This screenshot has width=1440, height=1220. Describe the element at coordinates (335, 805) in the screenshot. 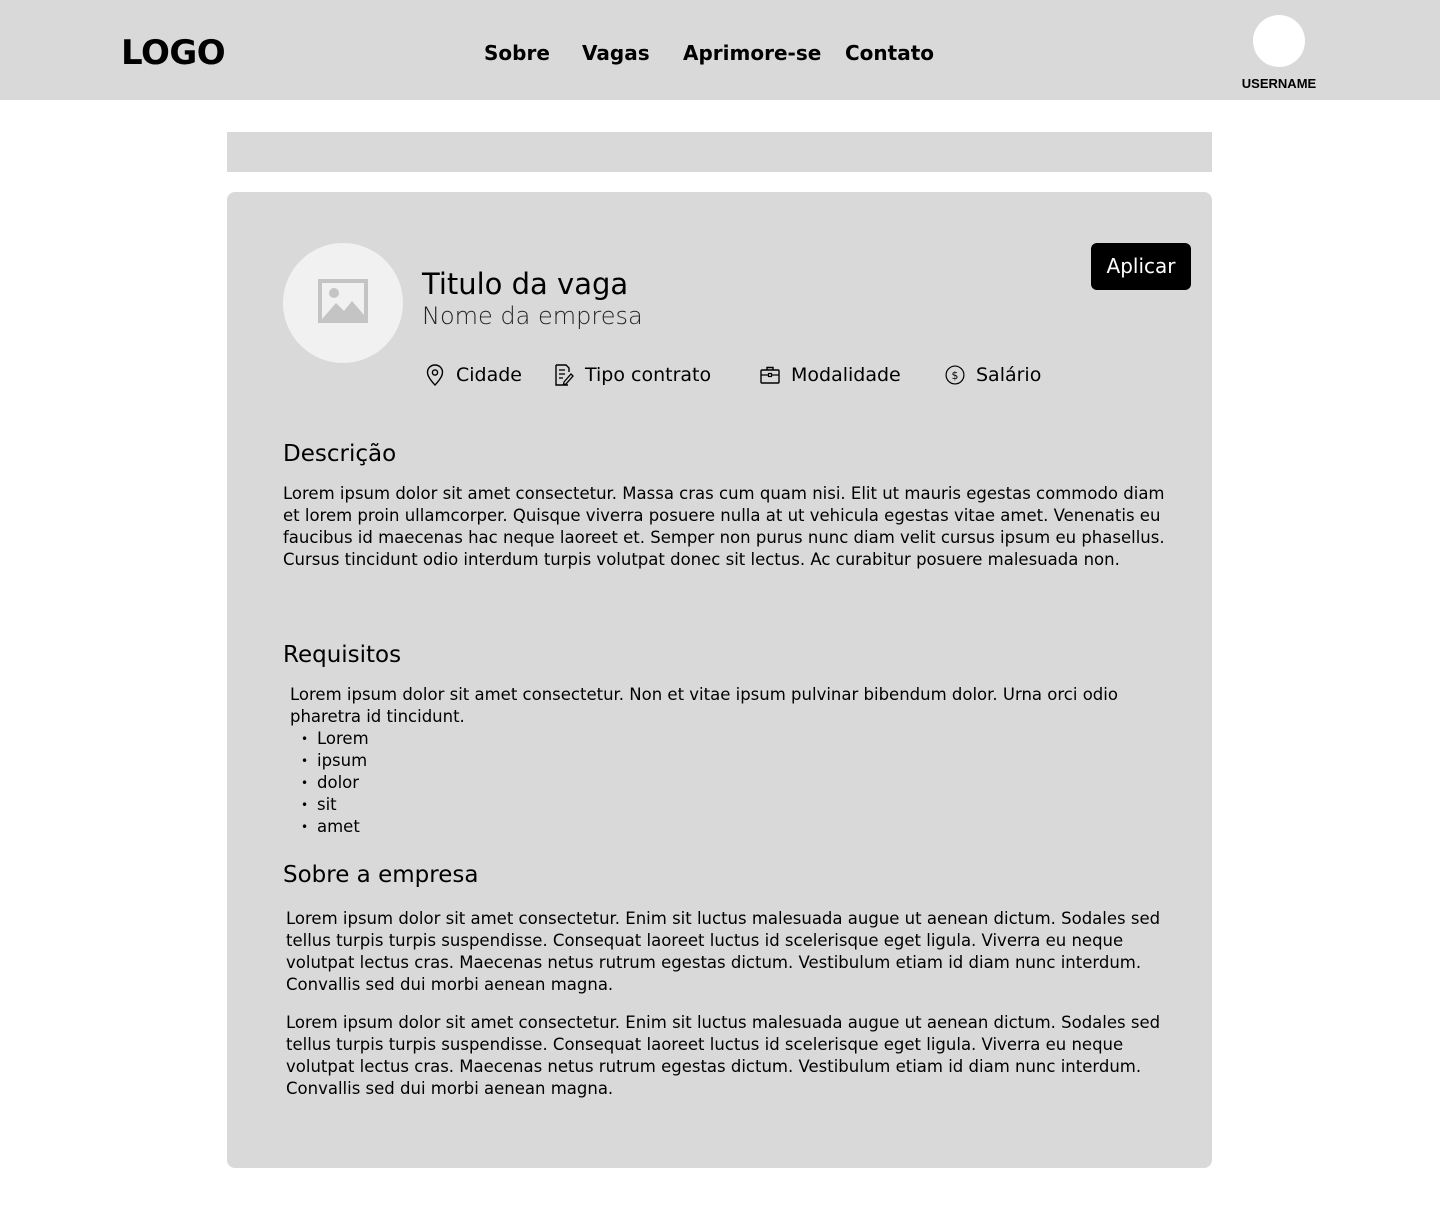

I see `list-item: sit` at that location.